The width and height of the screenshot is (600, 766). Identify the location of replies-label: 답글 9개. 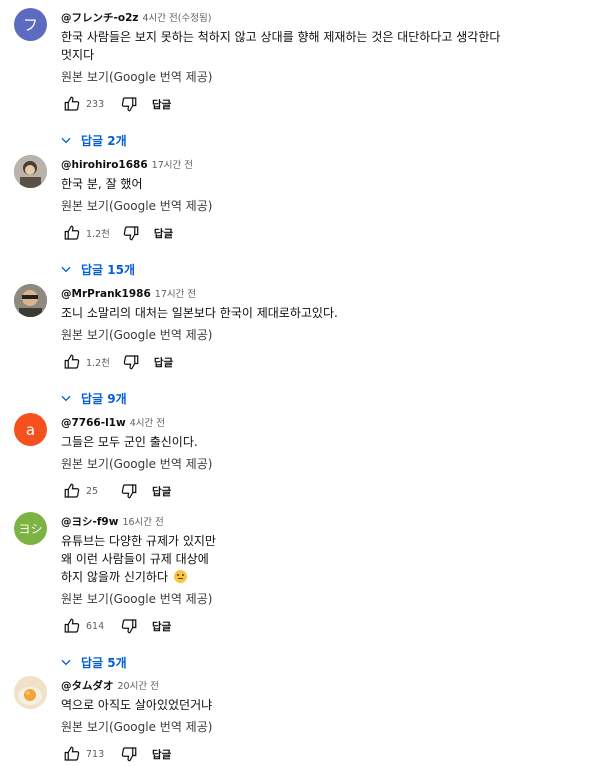
(104, 398).